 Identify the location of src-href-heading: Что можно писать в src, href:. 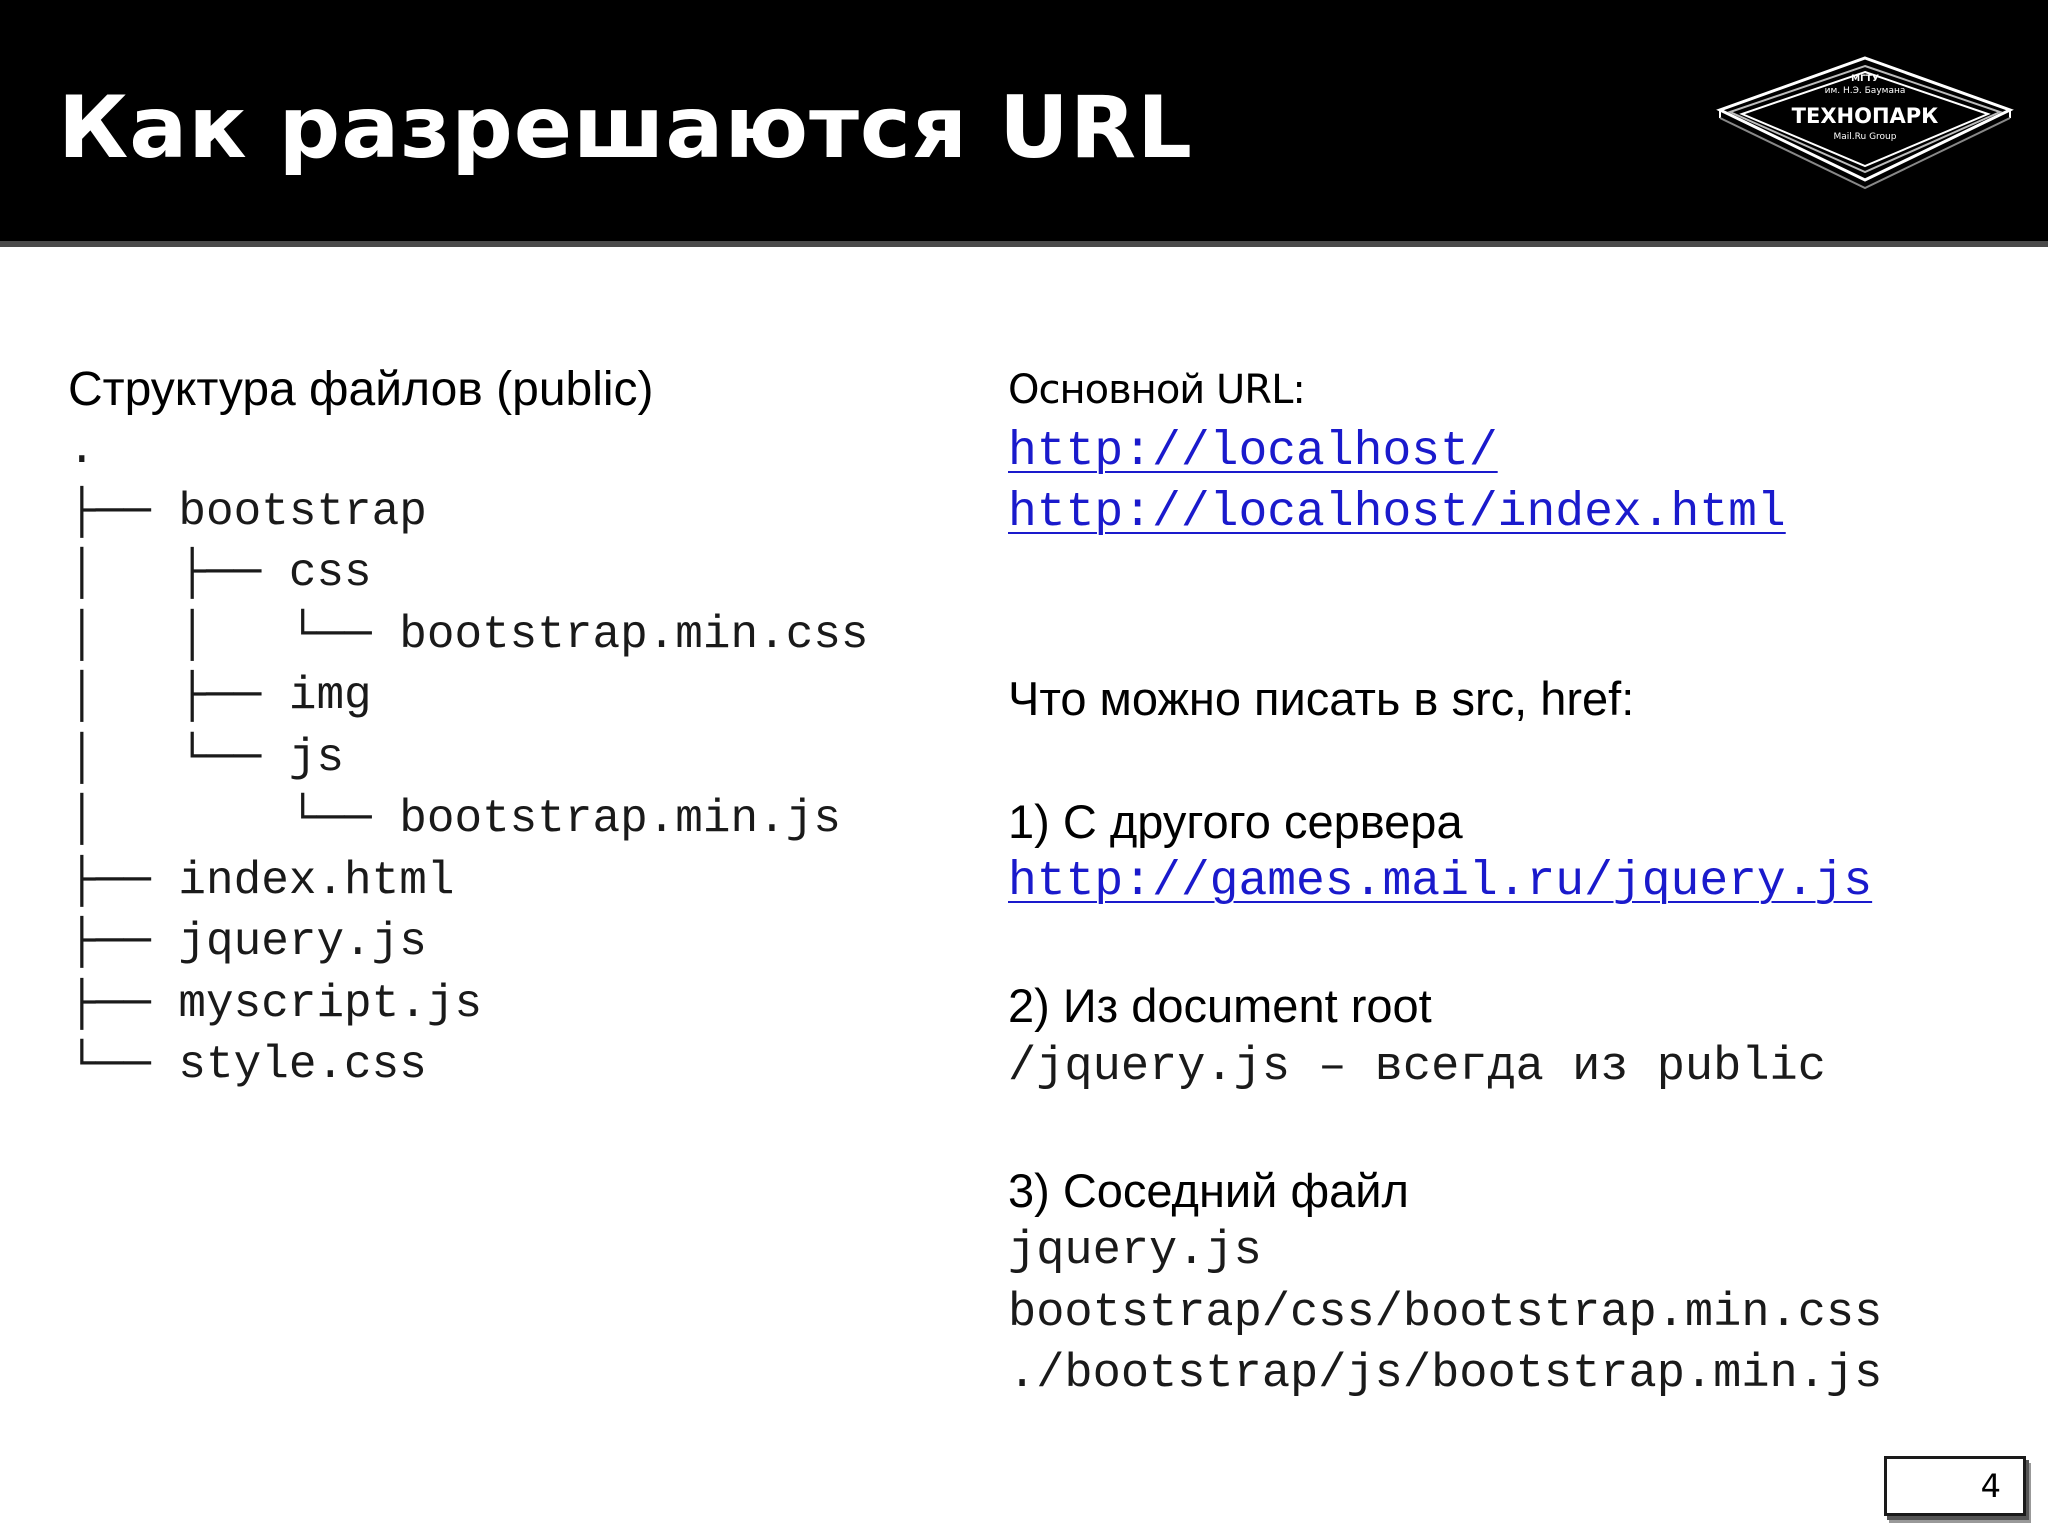
(1321, 698).